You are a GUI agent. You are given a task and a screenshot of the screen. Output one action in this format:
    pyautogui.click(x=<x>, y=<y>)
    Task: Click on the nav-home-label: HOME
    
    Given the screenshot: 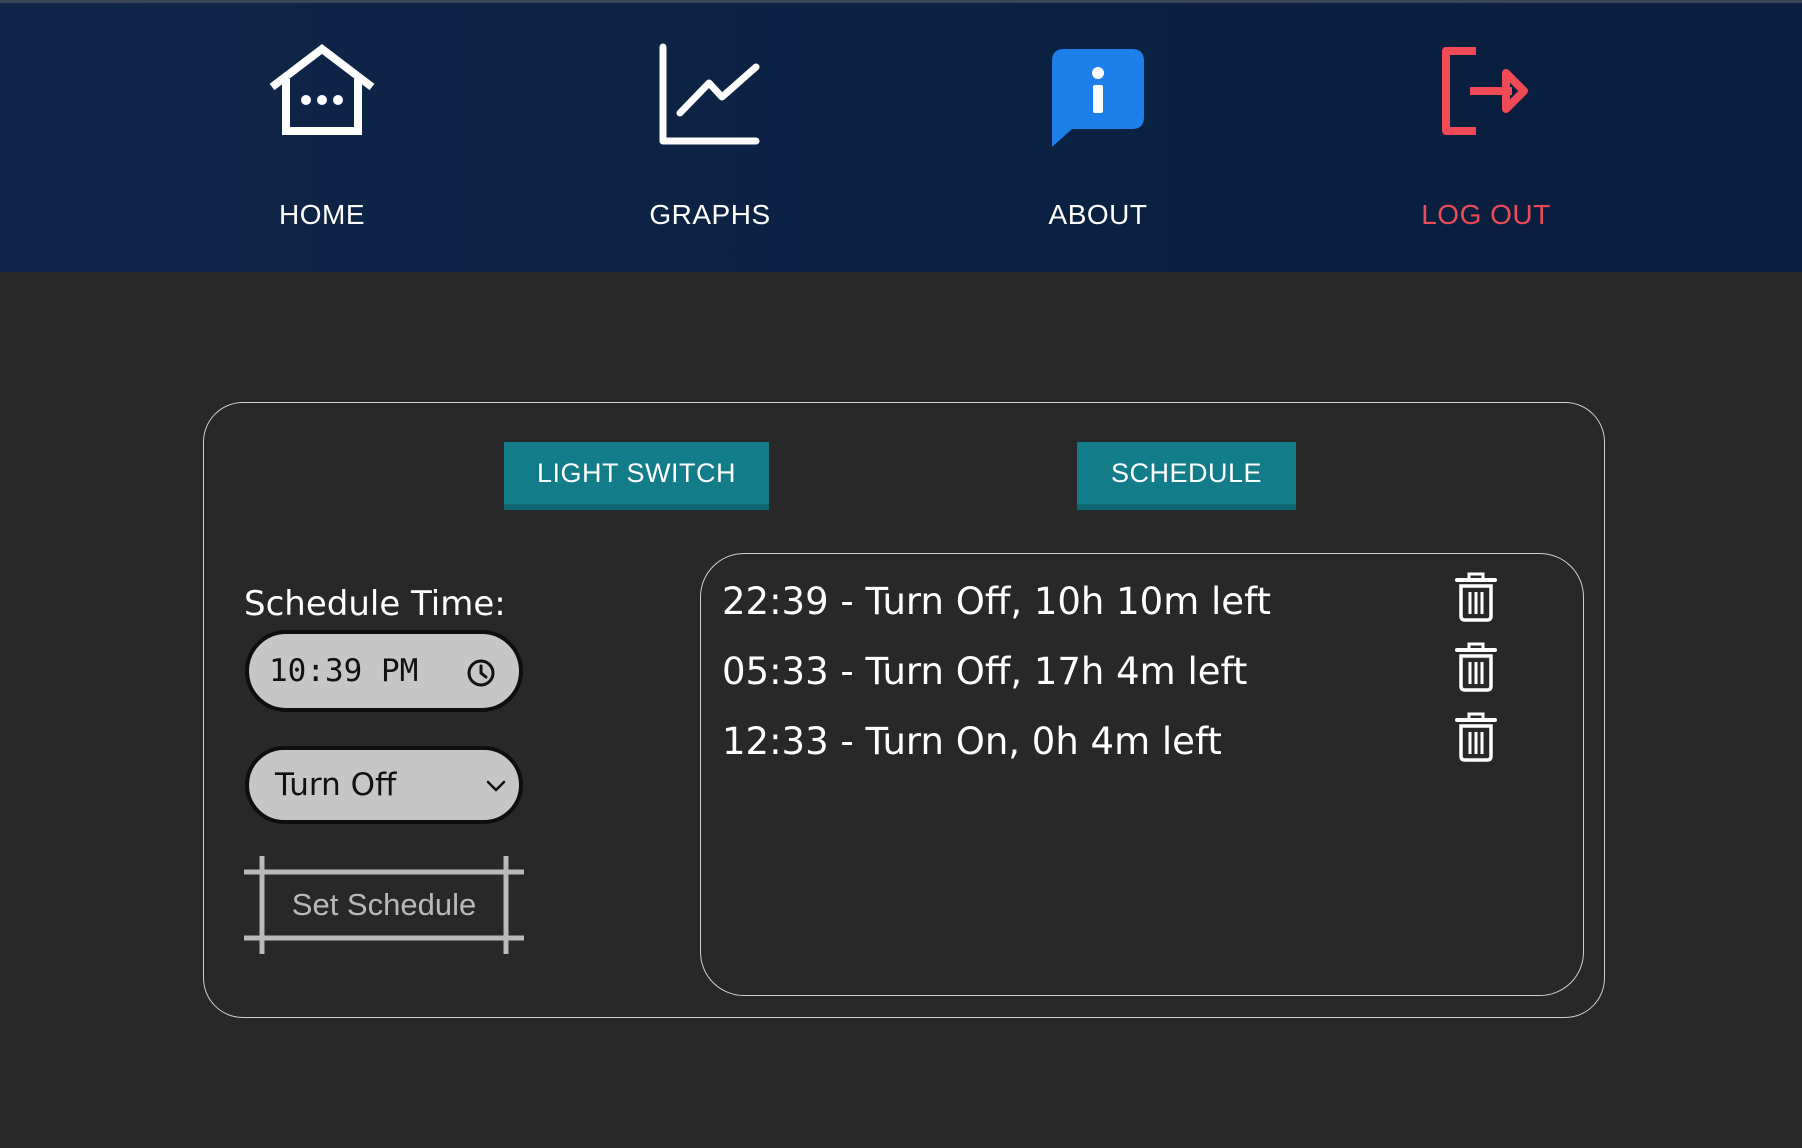 What is the action you would take?
    pyautogui.click(x=322, y=214)
    